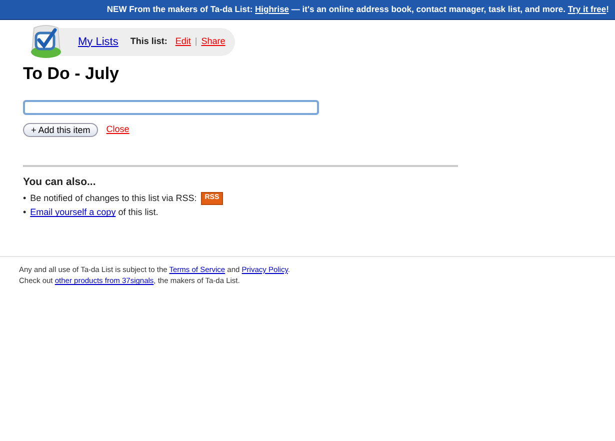  I want to click on close-link: Close, so click(118, 130).